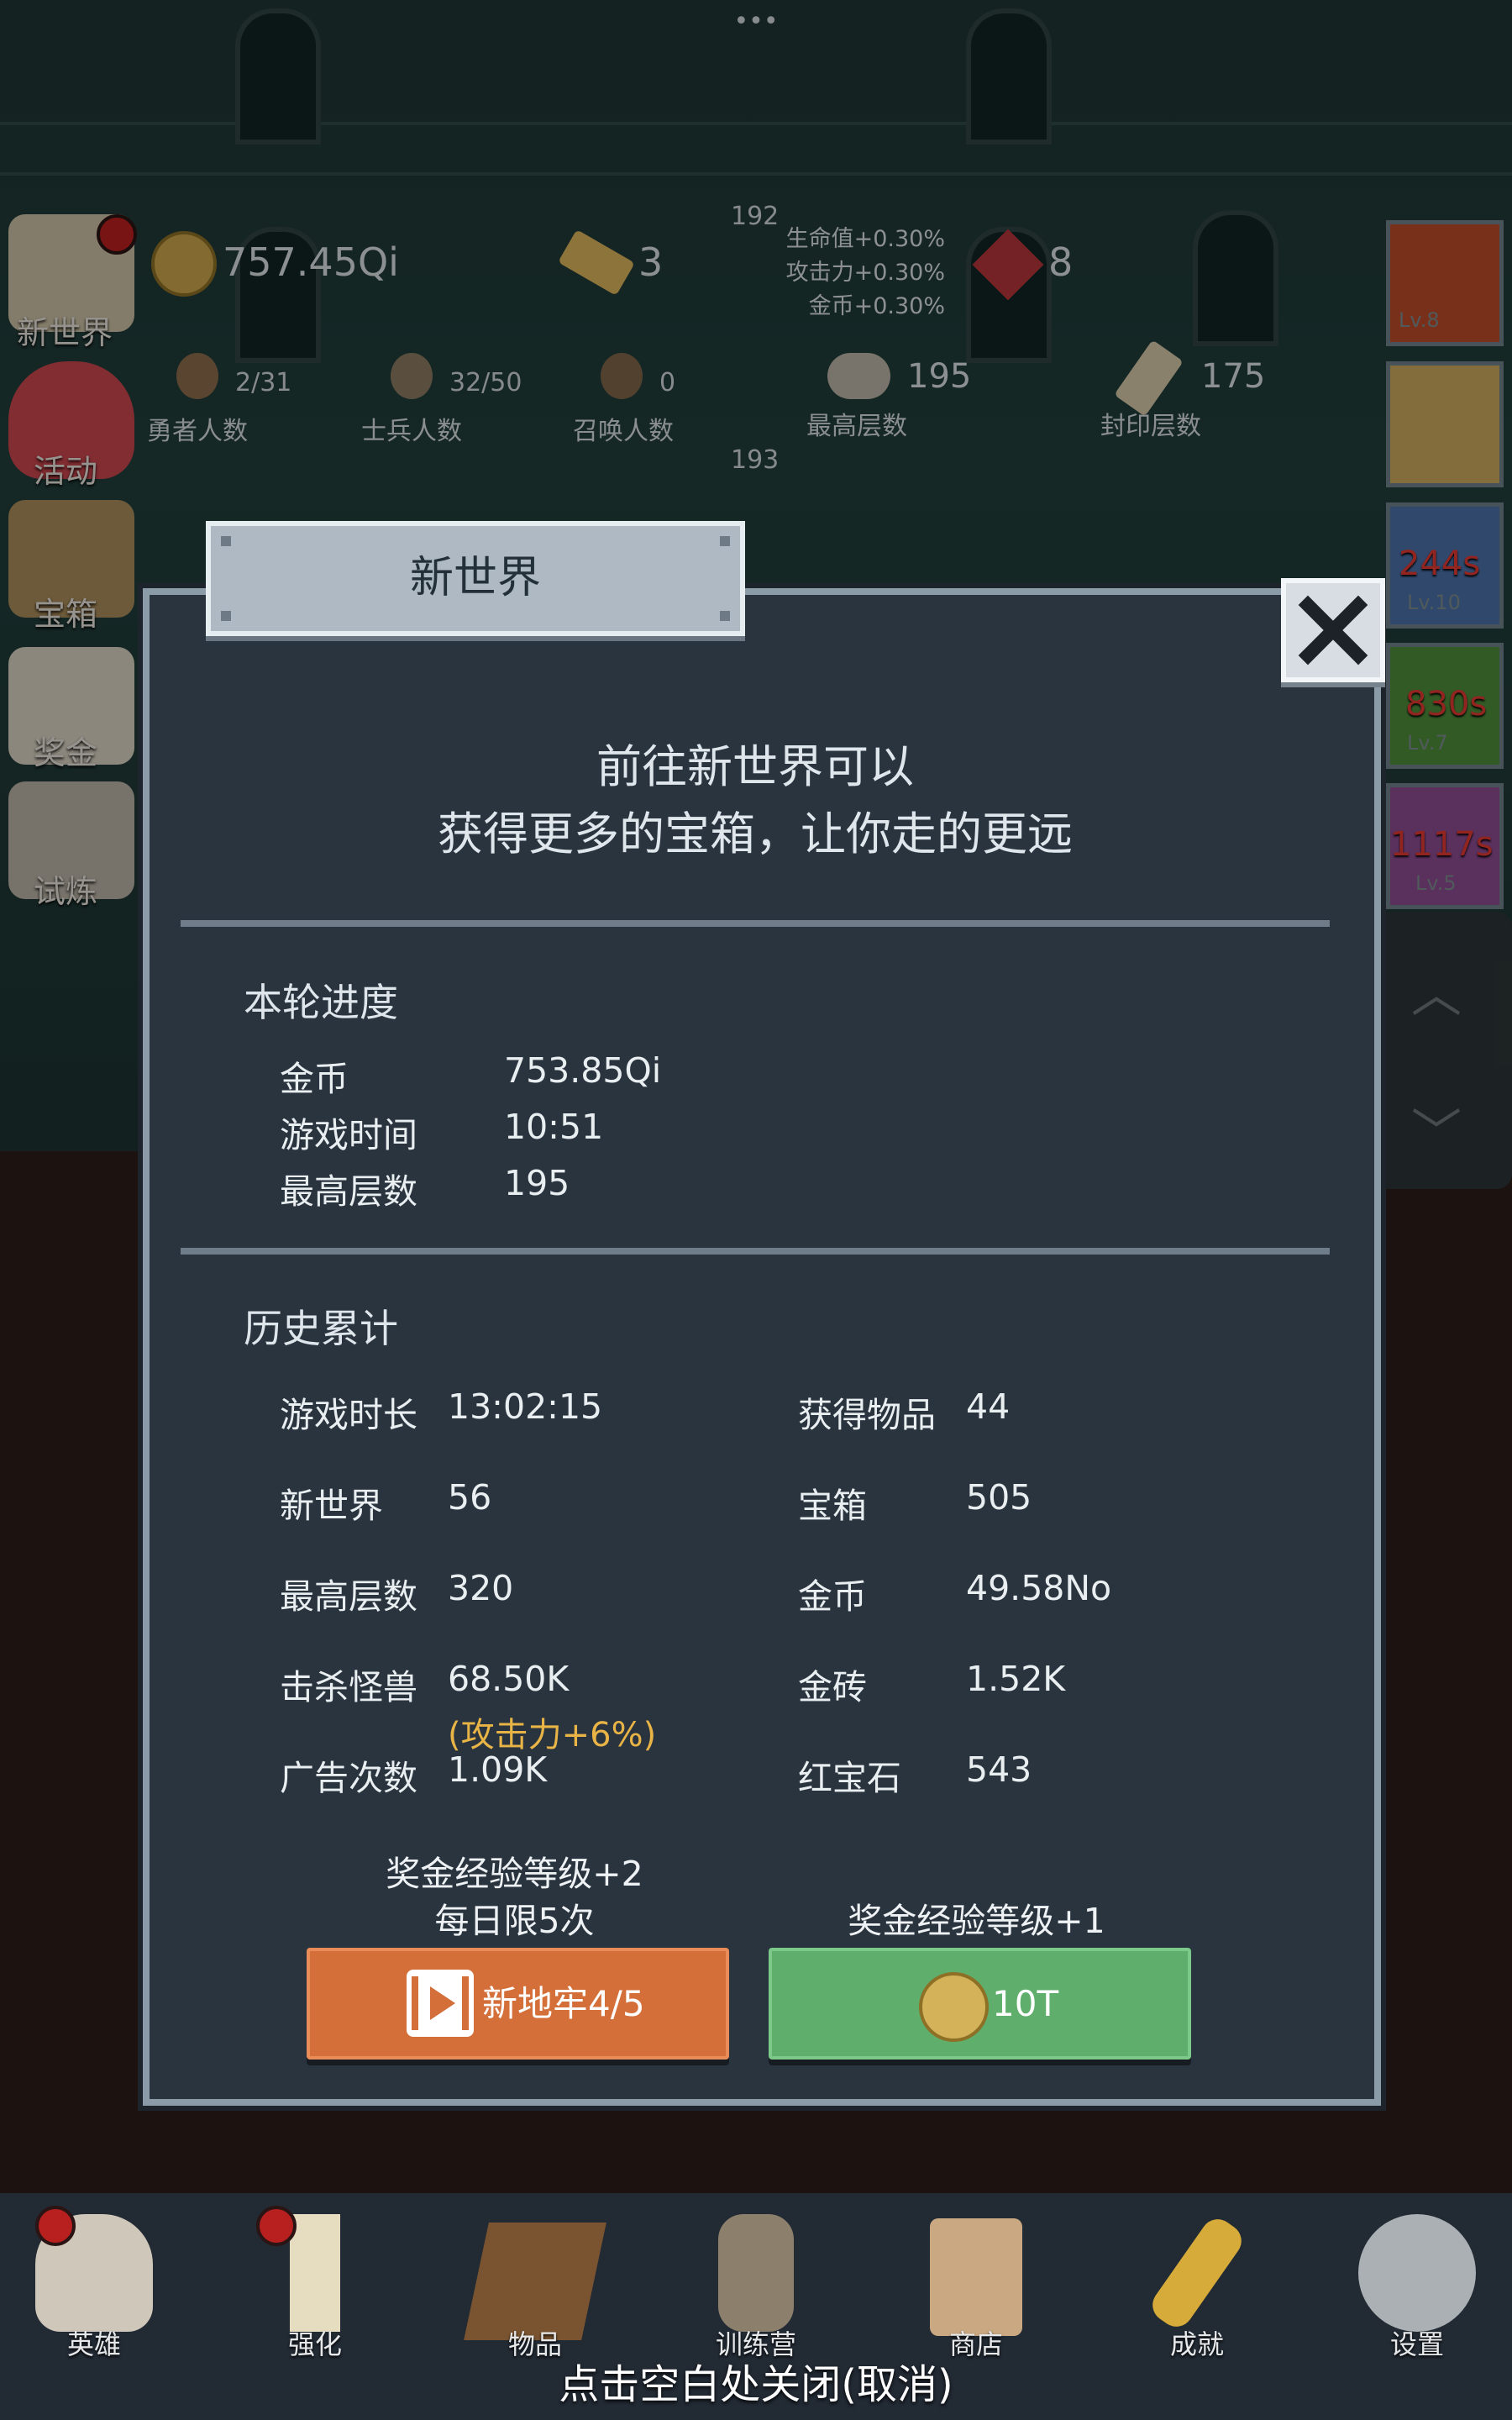 Image resolution: width=1512 pixels, height=2420 pixels. What do you see at coordinates (1016, 1679) in the screenshot?
I see `history-goldbar-value: 1.52K` at bounding box center [1016, 1679].